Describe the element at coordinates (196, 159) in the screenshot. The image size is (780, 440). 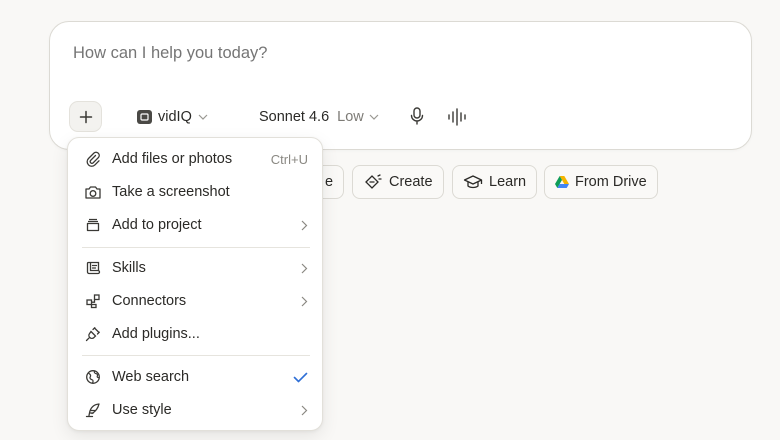
I see `menu-item-add-files: Add files or photos Ctrl+U` at that location.